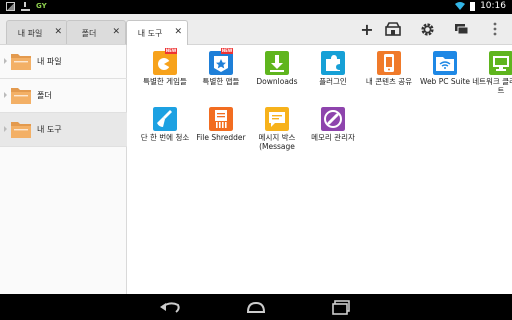  I want to click on share-icon, so click(389, 63).